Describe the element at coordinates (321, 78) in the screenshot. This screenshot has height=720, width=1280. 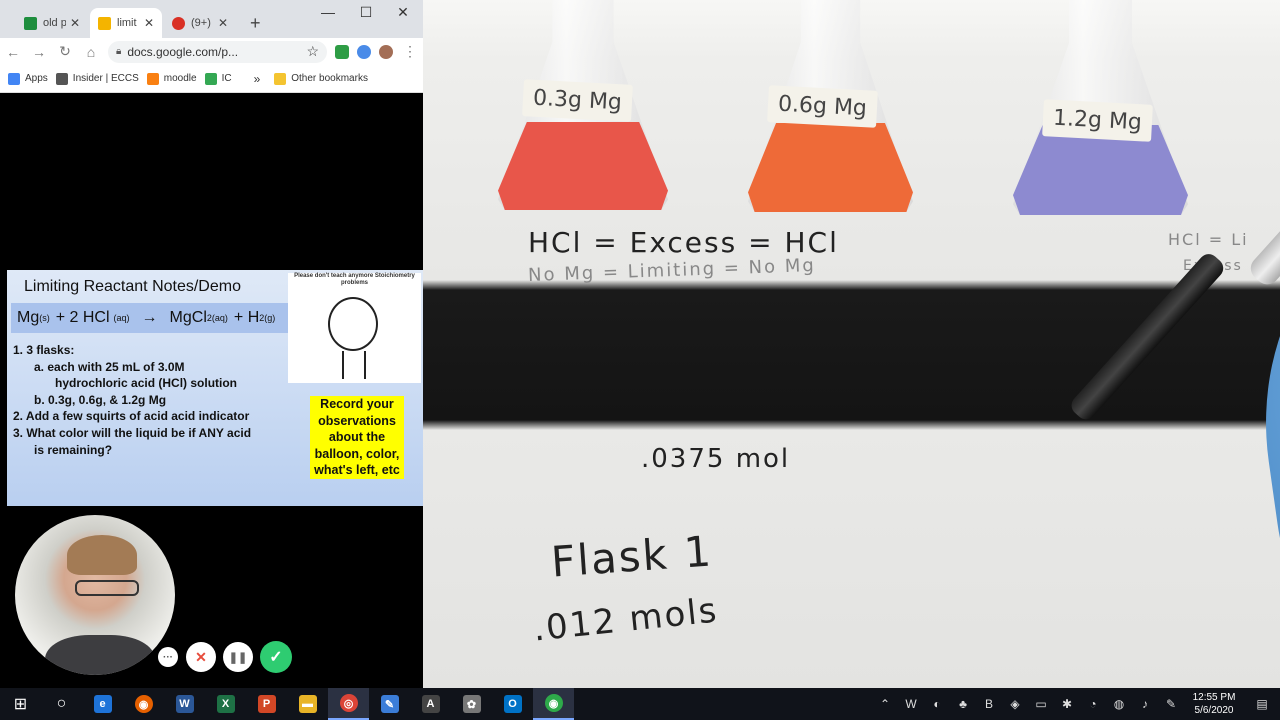
I see `bookmark-other: Other bookmarks` at that location.